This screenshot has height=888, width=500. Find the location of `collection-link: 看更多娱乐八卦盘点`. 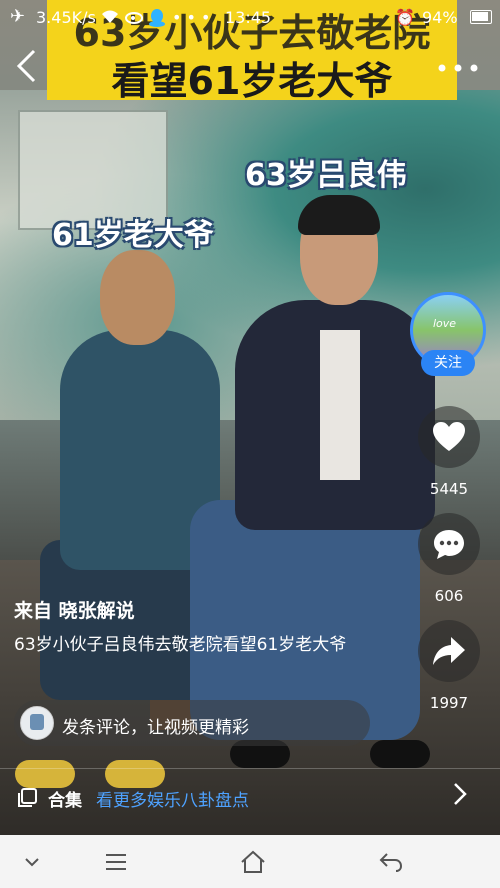

collection-link: 看更多娱乐八卦盘点 is located at coordinates (172, 798).